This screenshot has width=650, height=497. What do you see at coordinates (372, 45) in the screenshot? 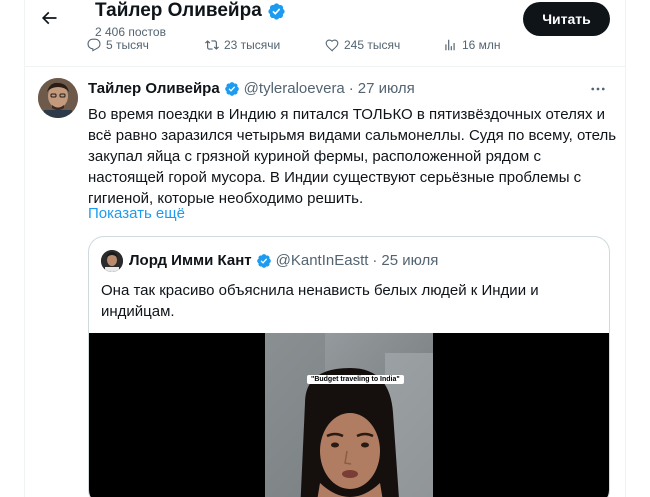
I see `like-count: 245 тысяч` at bounding box center [372, 45].